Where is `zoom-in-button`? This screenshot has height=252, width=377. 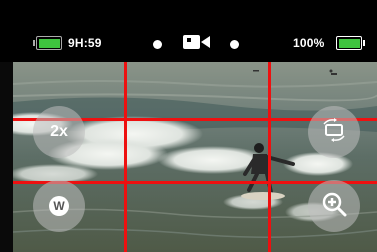
zoom-in-button is located at coordinates (334, 206).